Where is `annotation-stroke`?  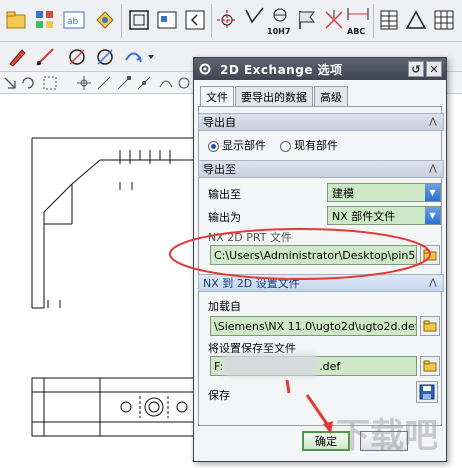
annotation-stroke is located at coordinates (288, 386).